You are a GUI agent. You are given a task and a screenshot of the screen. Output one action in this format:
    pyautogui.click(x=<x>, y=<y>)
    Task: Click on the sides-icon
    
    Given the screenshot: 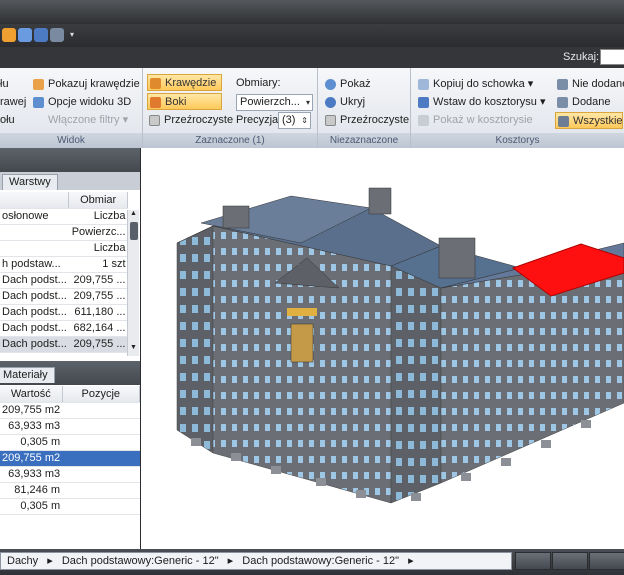 What is the action you would take?
    pyautogui.click(x=155, y=102)
    